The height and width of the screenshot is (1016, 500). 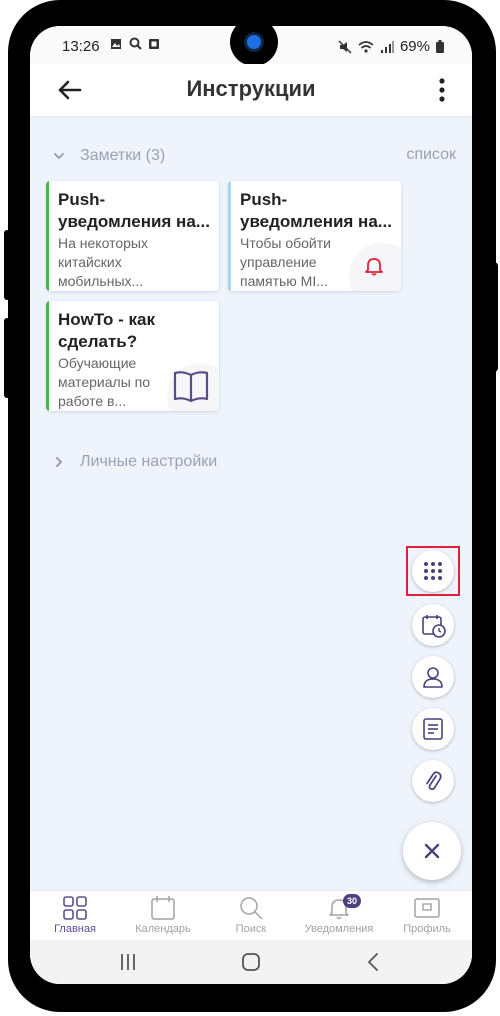 I want to click on nav-item-calendar: Календарь, so click(x=163, y=915).